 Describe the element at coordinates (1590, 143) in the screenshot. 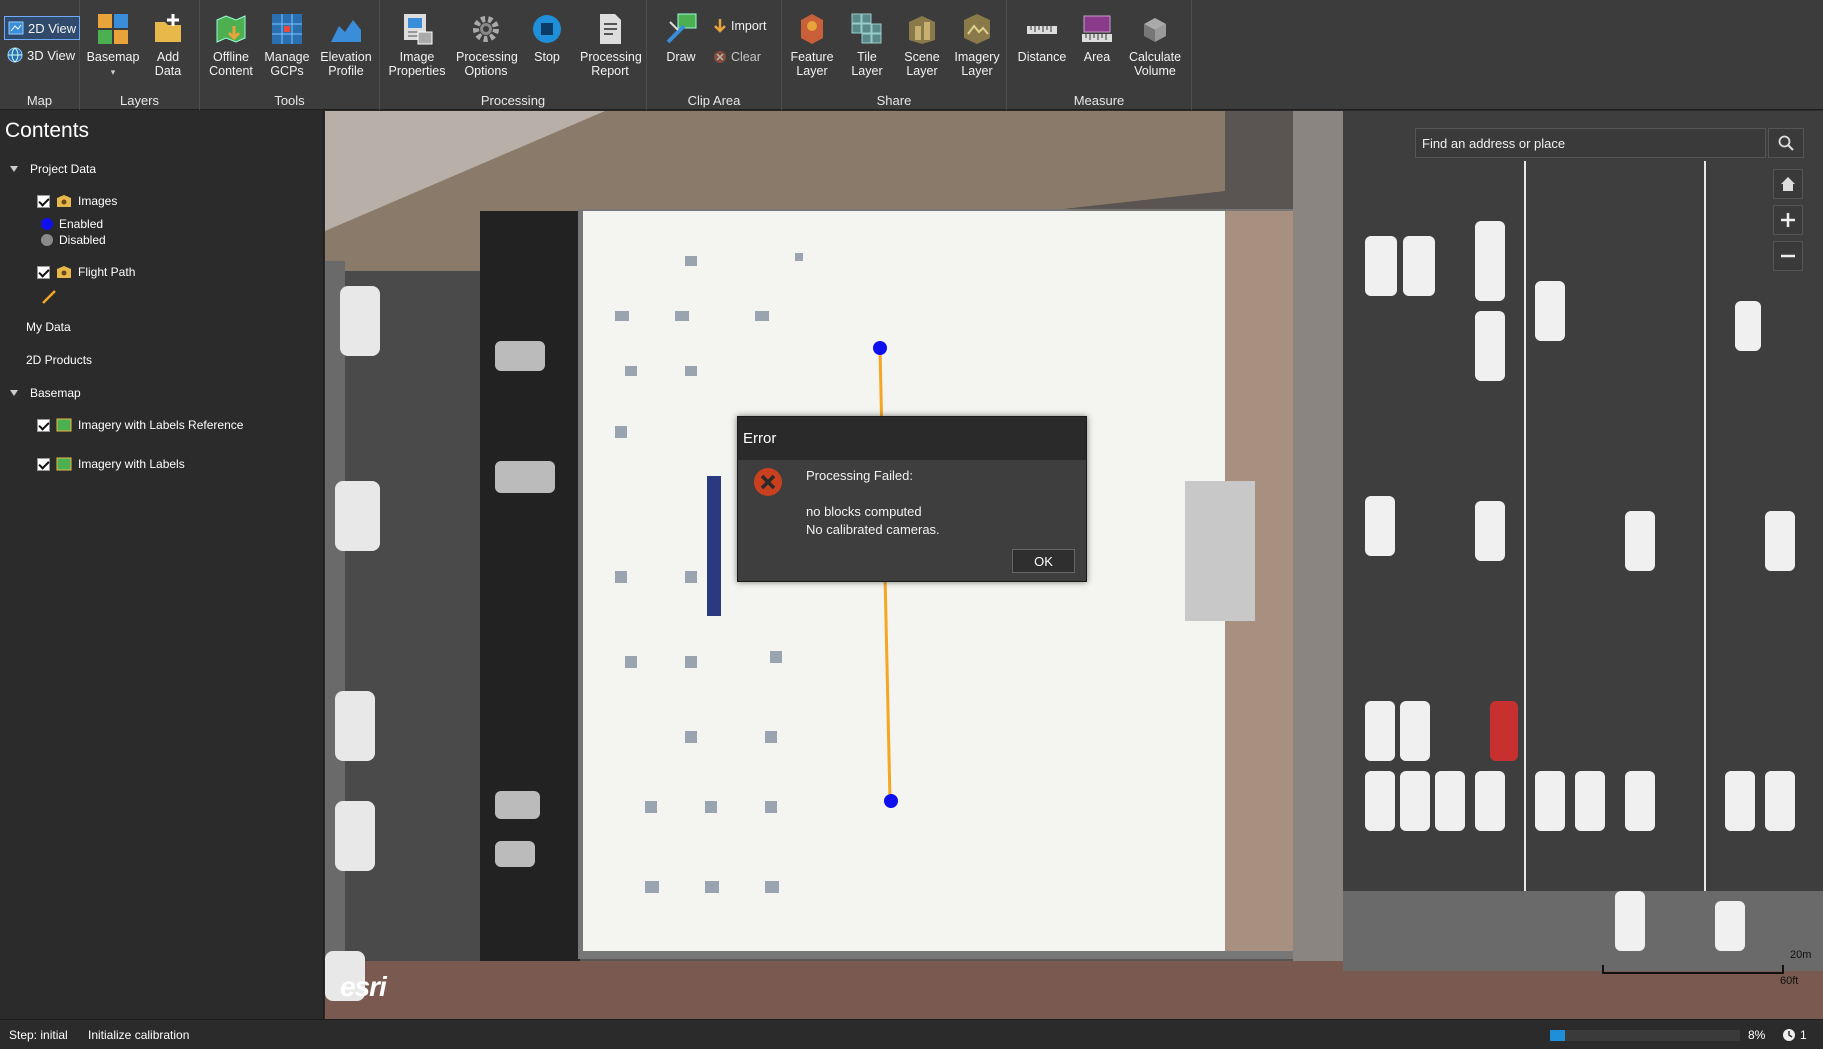

I see `search-input` at that location.